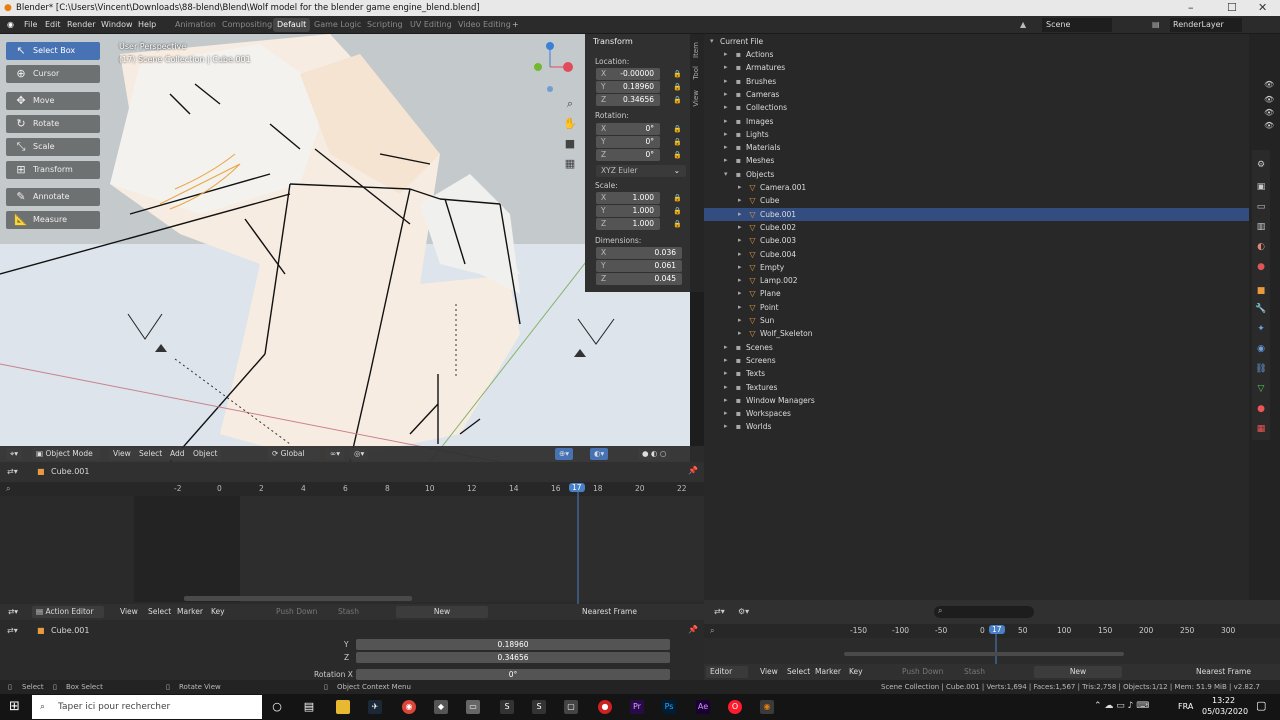  Describe the element at coordinates (976, 280) in the screenshot. I see `outliner-item: ▸ ▽ Lamp.002` at that location.